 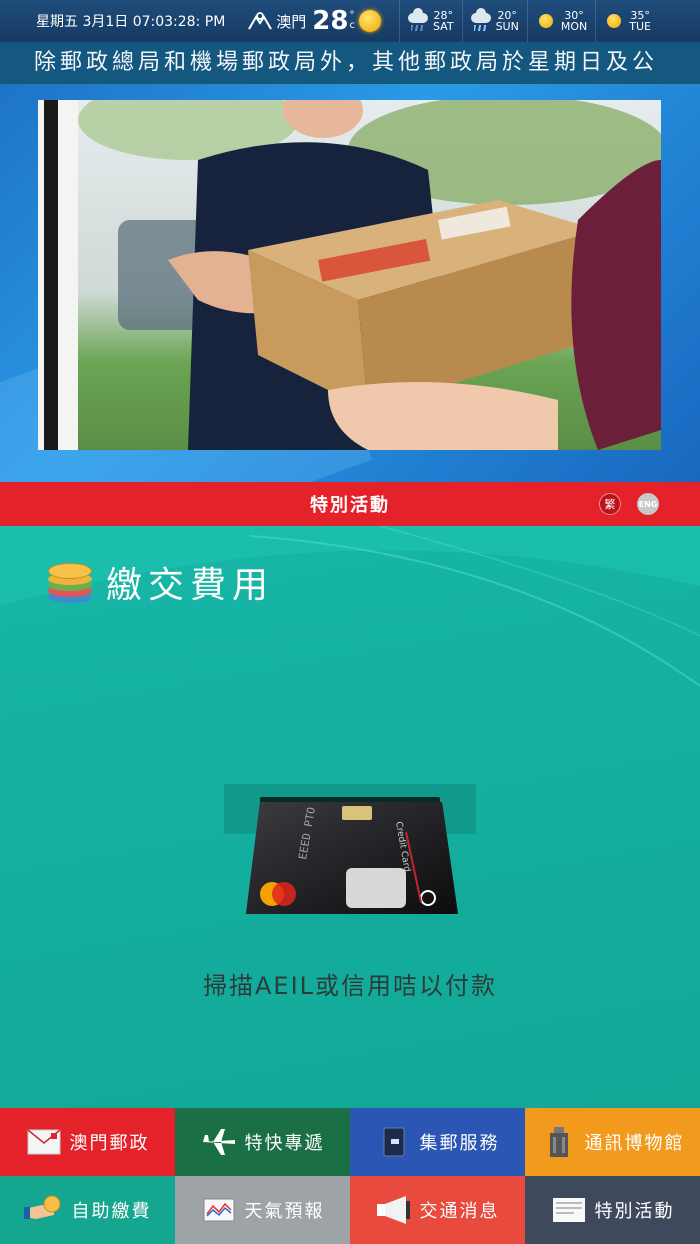 What do you see at coordinates (481, 20) in the screenshot?
I see `rain-cloud-icon` at bounding box center [481, 20].